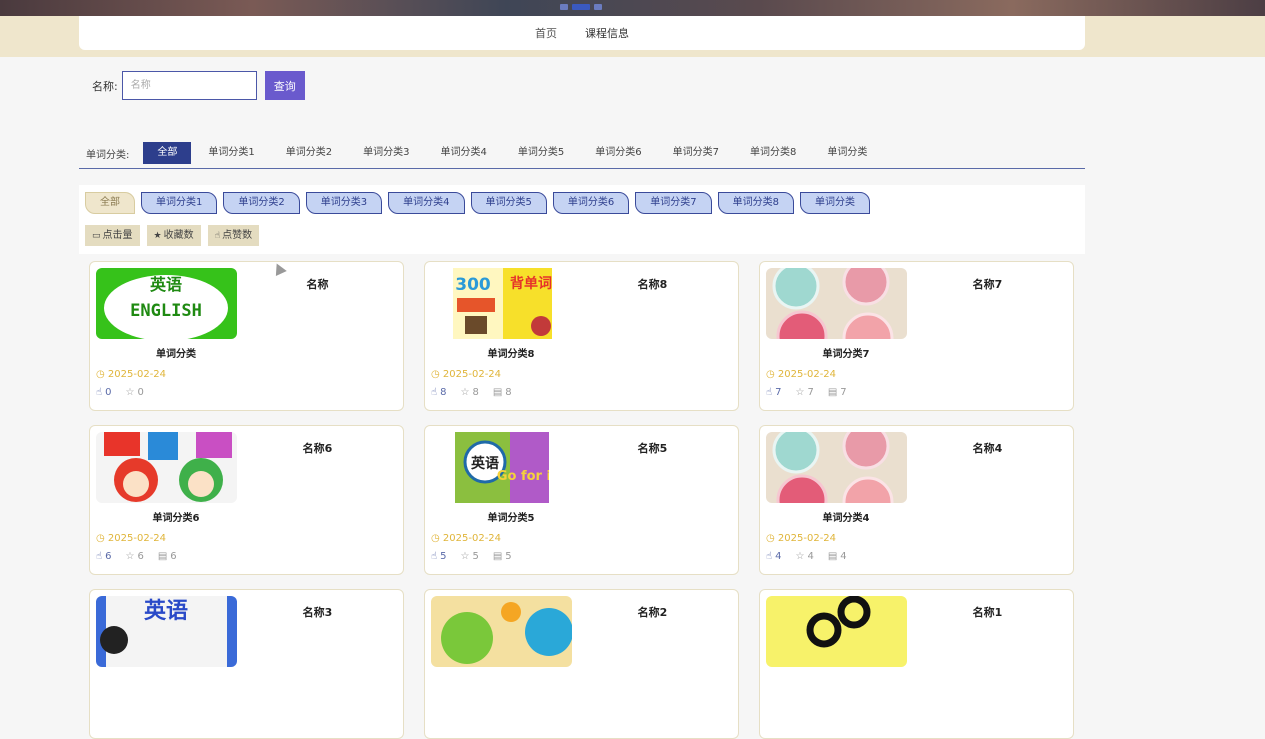  I want to click on tab-category-5: 单词分类5, so click(541, 153).